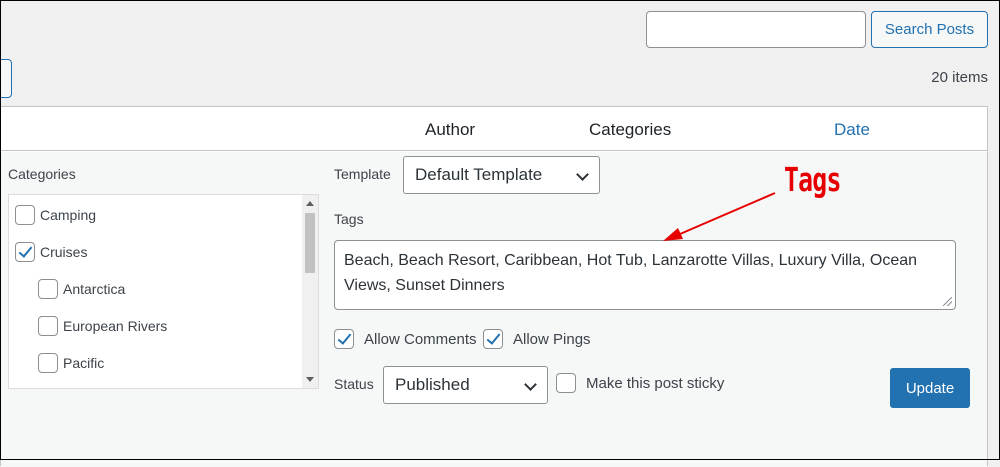 This screenshot has height=467, width=1000. What do you see at coordinates (64, 252) in the screenshot?
I see `category-label: Cruises` at bounding box center [64, 252].